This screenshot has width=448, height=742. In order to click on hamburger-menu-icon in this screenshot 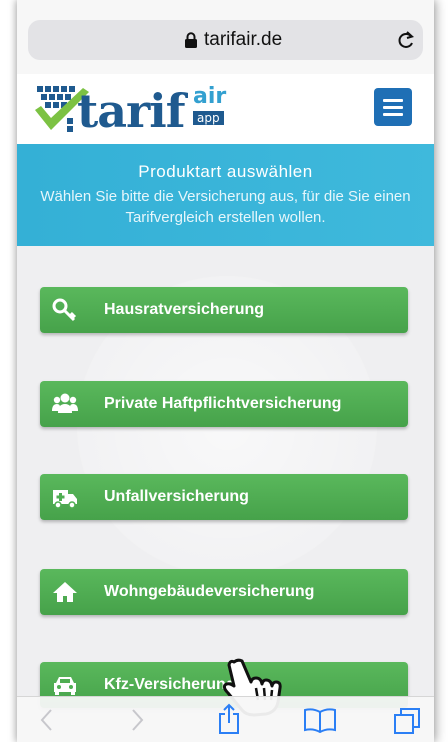, I will do `click(393, 107)`.